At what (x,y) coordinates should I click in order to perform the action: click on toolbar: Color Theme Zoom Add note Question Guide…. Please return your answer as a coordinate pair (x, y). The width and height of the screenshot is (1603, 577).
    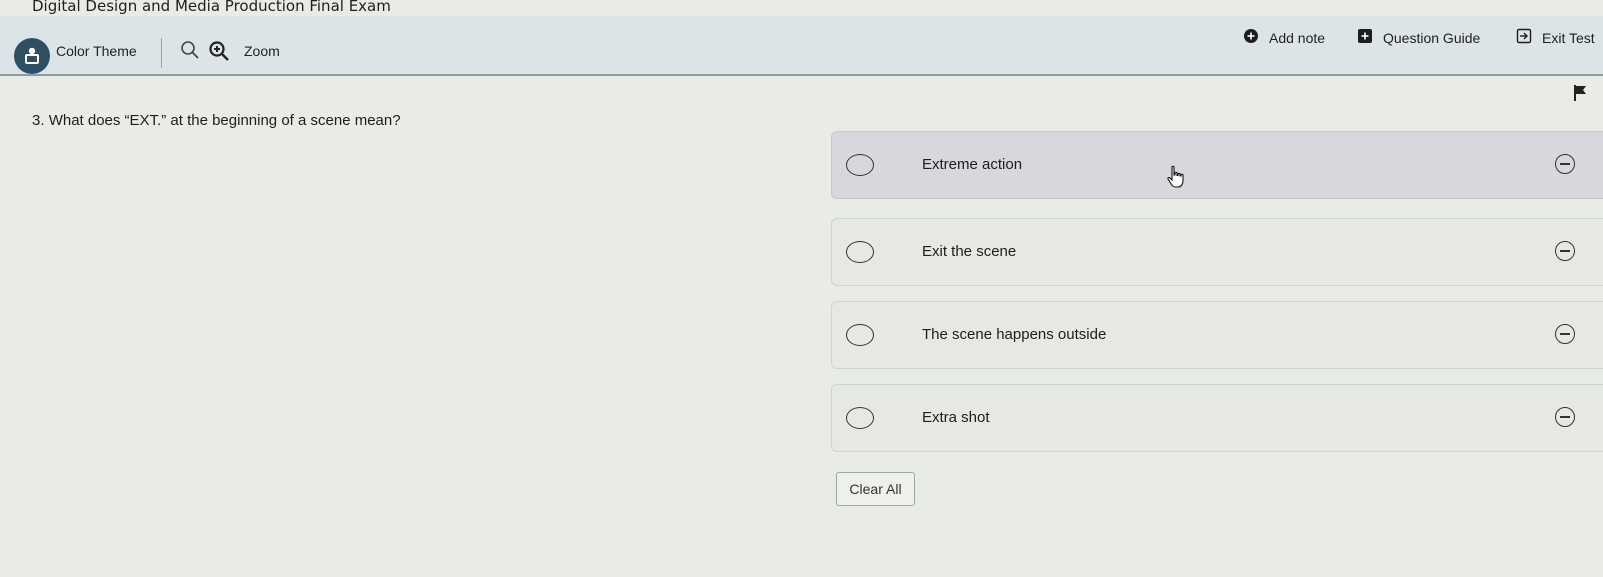
    Looking at the image, I should click on (801, 46).